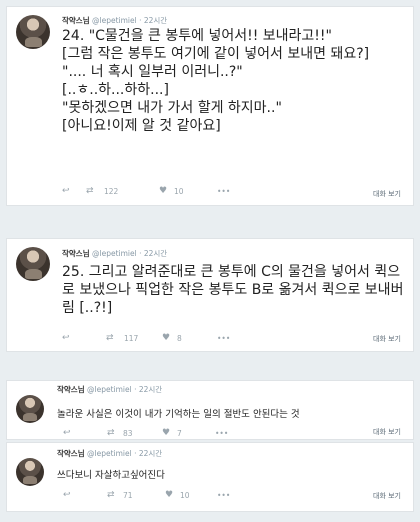 This screenshot has height=522, width=420. I want to click on retweet-count: 117, so click(131, 338).